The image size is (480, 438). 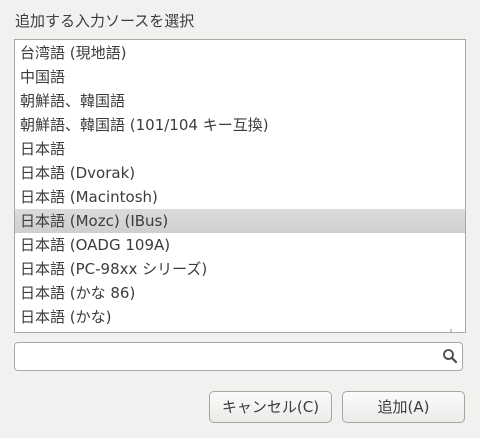 I want to click on search-input, so click(x=221, y=357).